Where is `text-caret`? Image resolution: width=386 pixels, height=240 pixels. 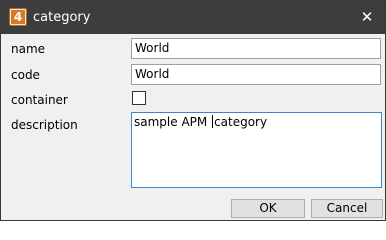
text-caret is located at coordinates (213, 121).